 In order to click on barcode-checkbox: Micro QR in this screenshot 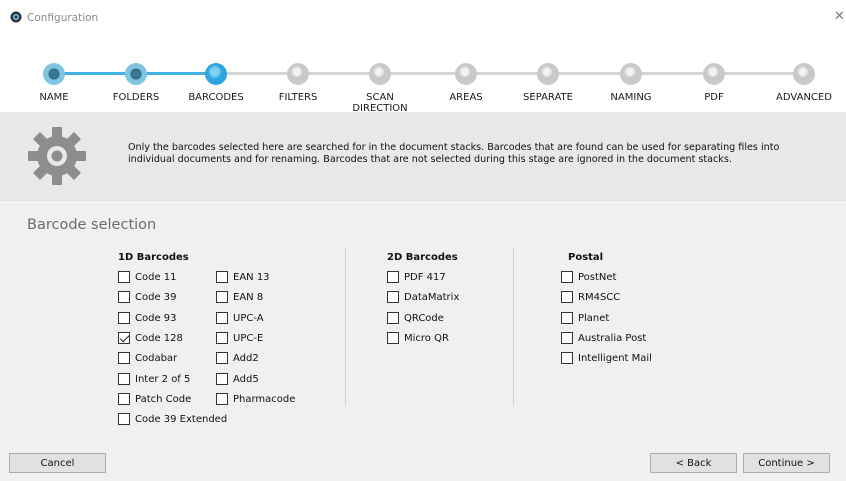, I will do `click(418, 338)`.